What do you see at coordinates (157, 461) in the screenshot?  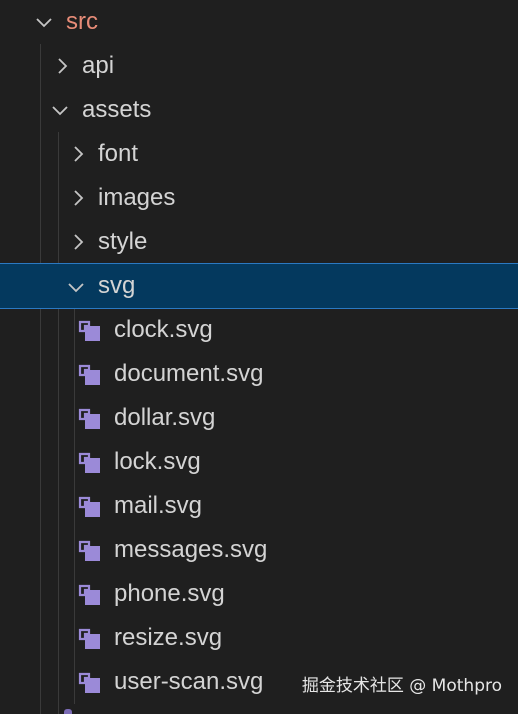 I see `file-label: lock.svg` at bounding box center [157, 461].